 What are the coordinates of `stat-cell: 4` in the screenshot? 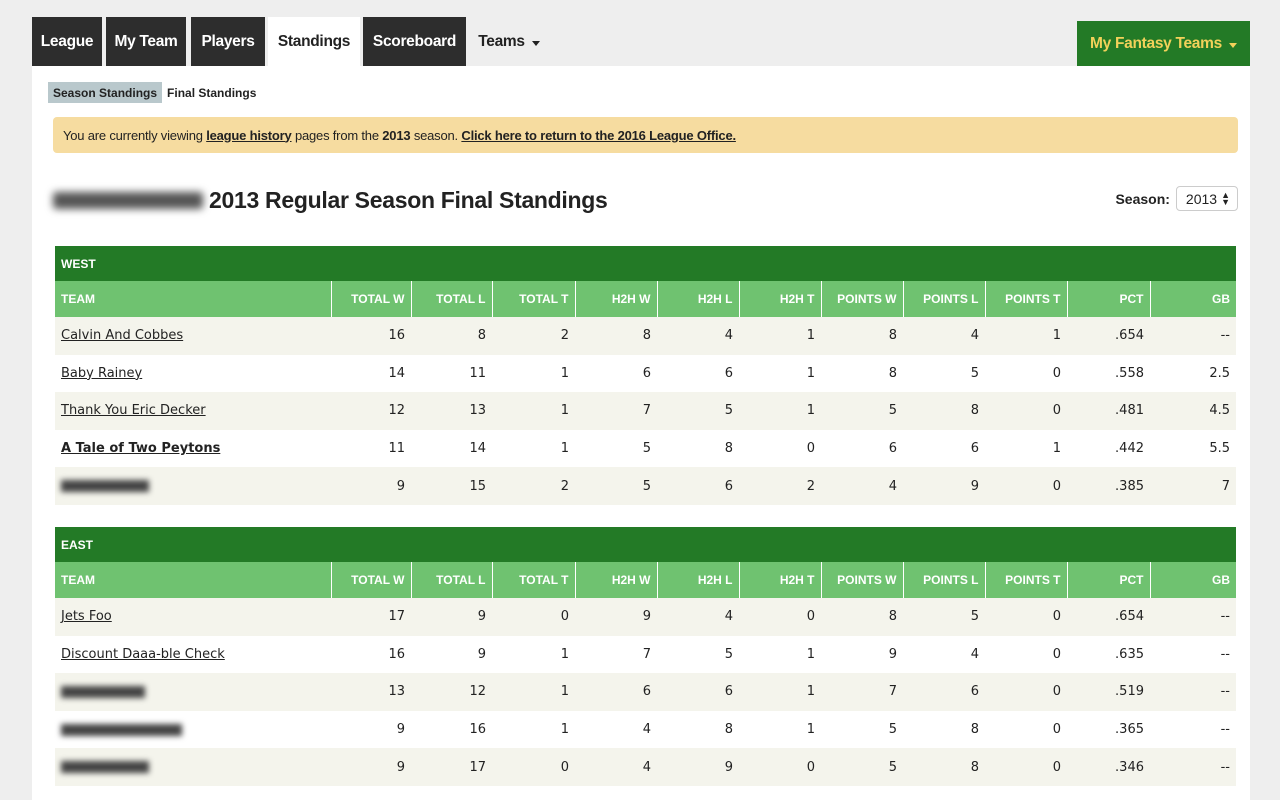 It's located at (698, 617).